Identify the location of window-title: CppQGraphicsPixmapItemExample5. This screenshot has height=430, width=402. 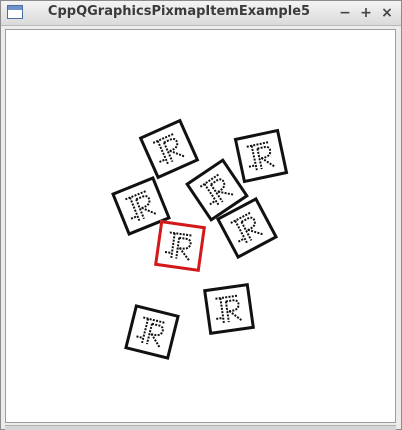
(179, 11).